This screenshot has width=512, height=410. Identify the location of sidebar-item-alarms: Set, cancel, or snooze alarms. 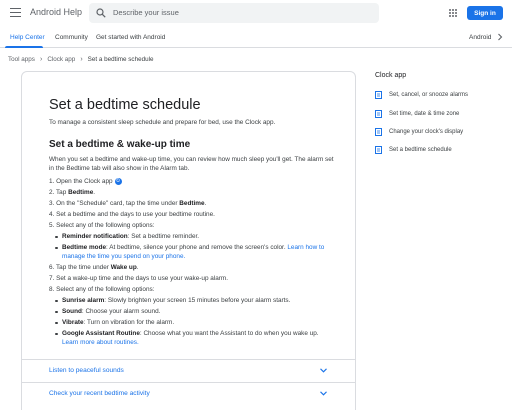
(421, 95).